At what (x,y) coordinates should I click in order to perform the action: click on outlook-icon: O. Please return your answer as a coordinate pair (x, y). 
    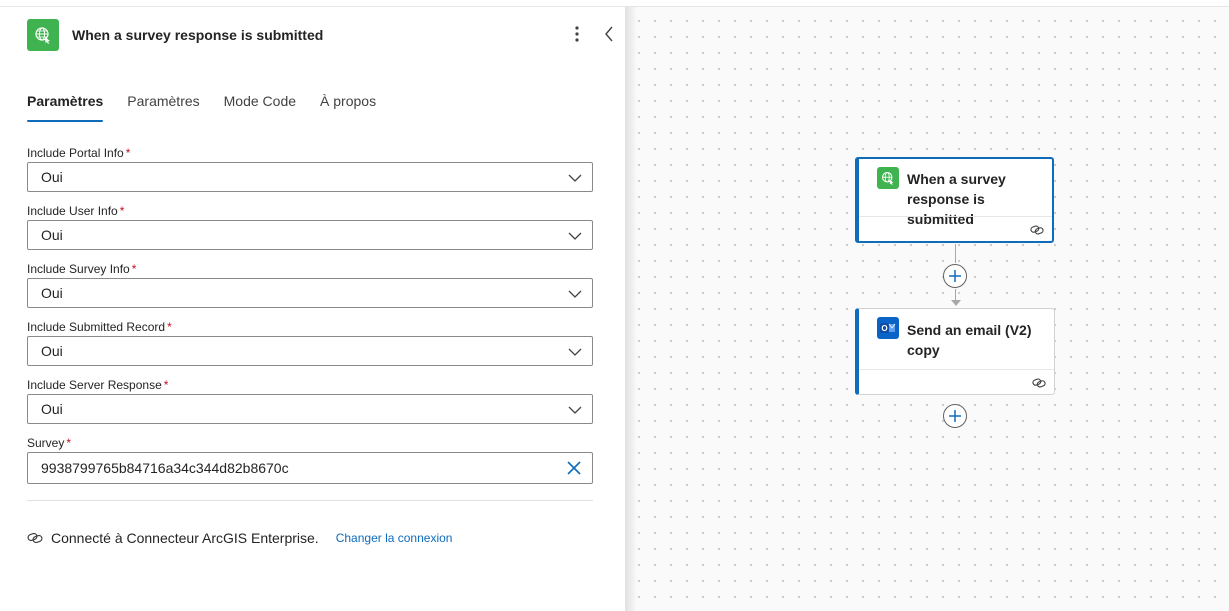
    Looking at the image, I should click on (888, 328).